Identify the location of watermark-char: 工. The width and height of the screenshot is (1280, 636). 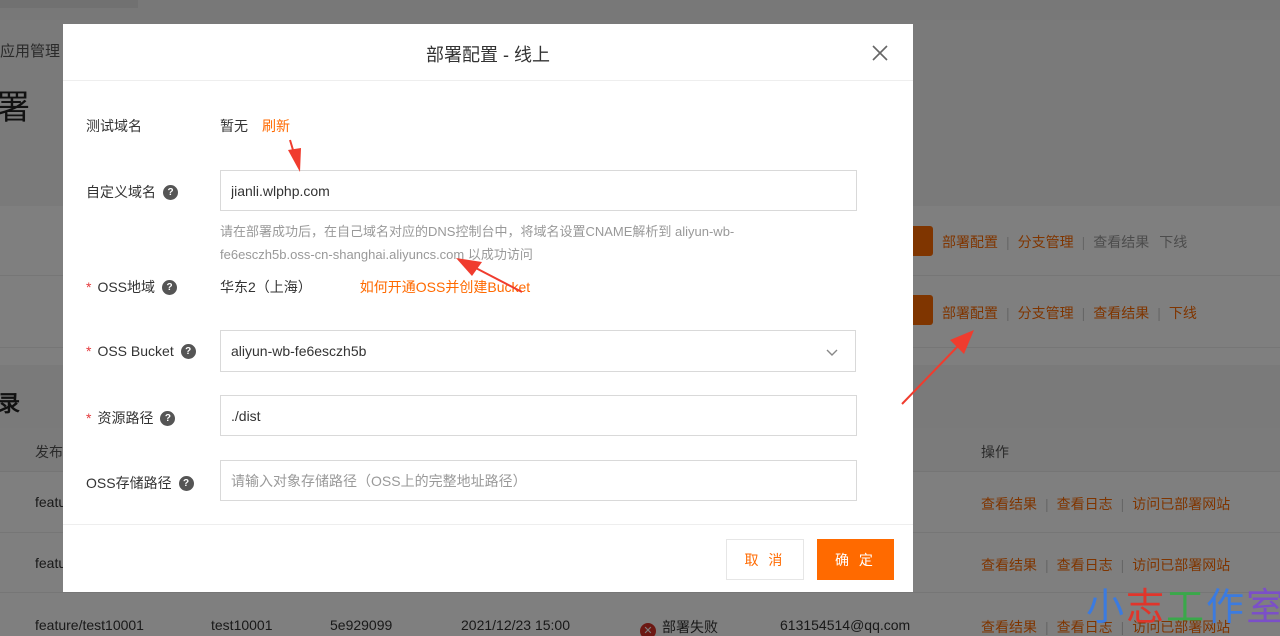
(1186, 607).